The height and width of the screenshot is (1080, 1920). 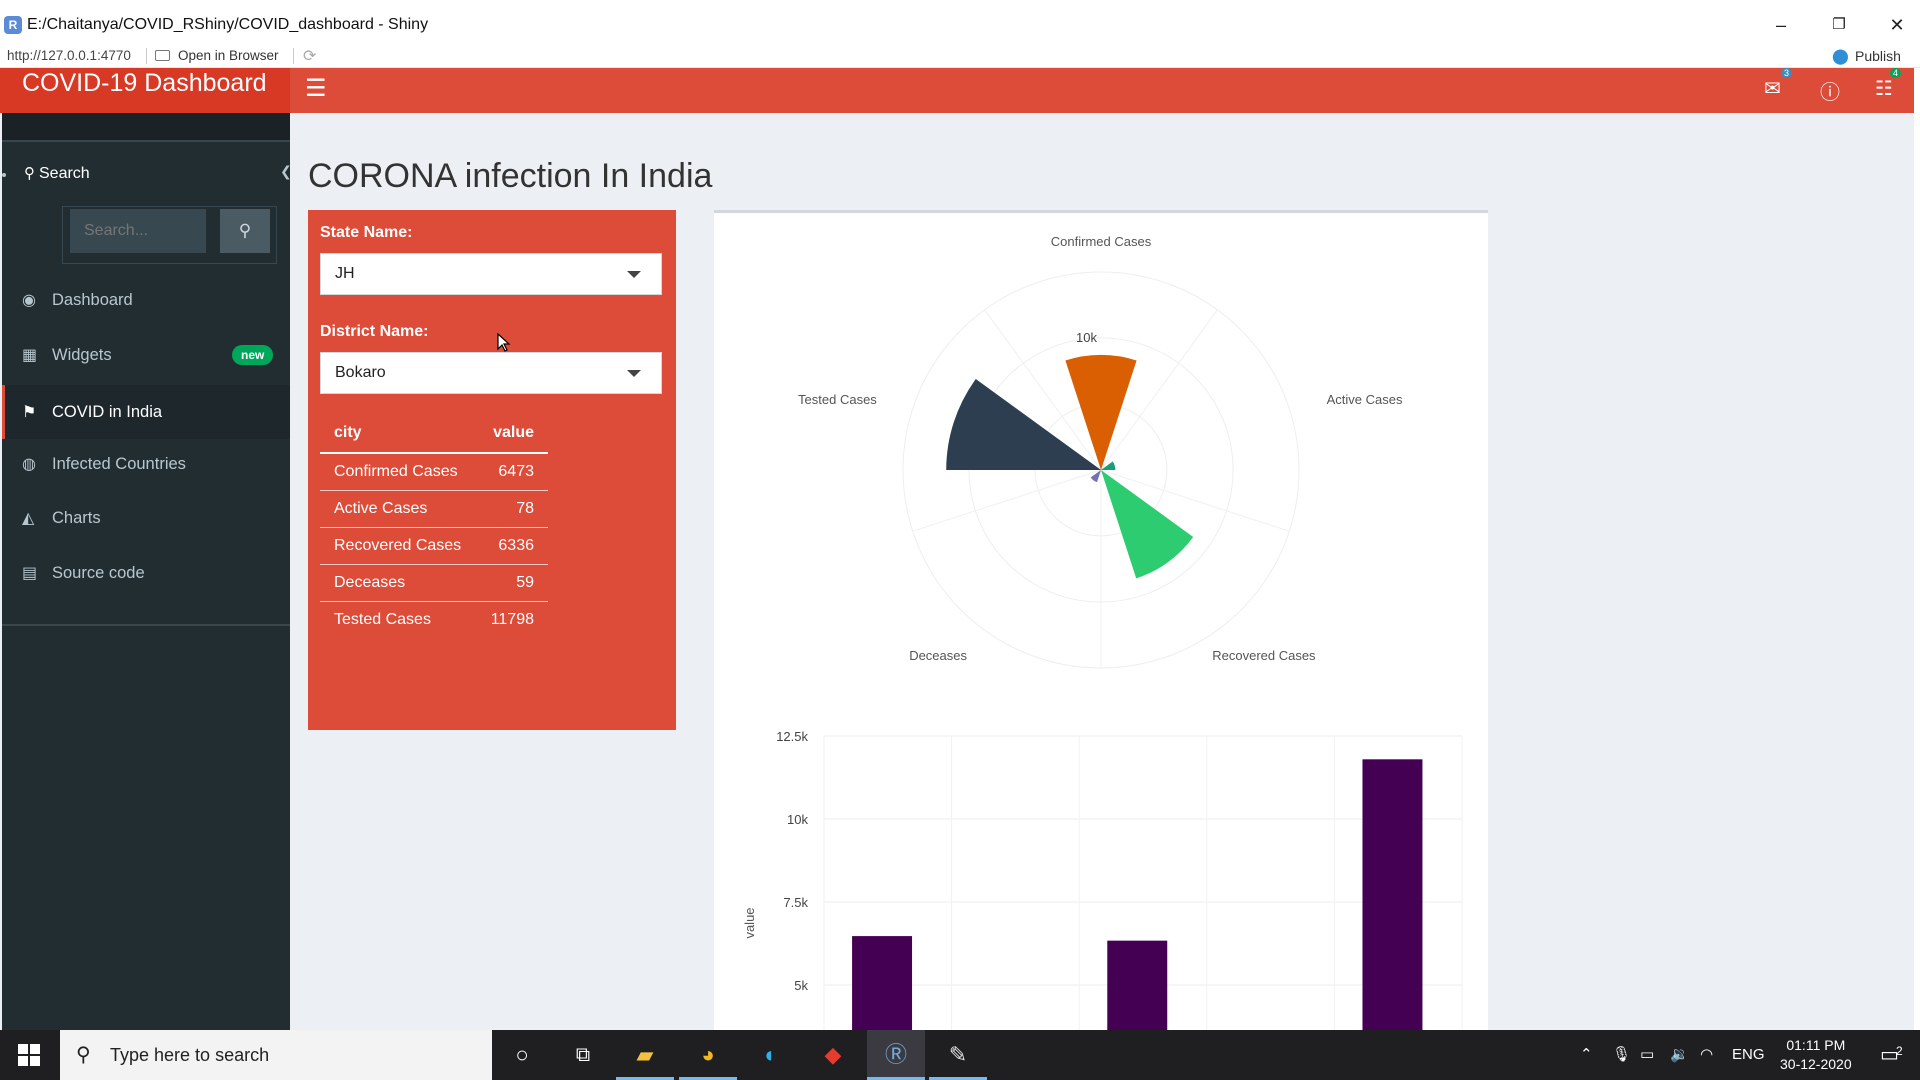 I want to click on language-indicator: ENG, so click(x=1748, y=1055).